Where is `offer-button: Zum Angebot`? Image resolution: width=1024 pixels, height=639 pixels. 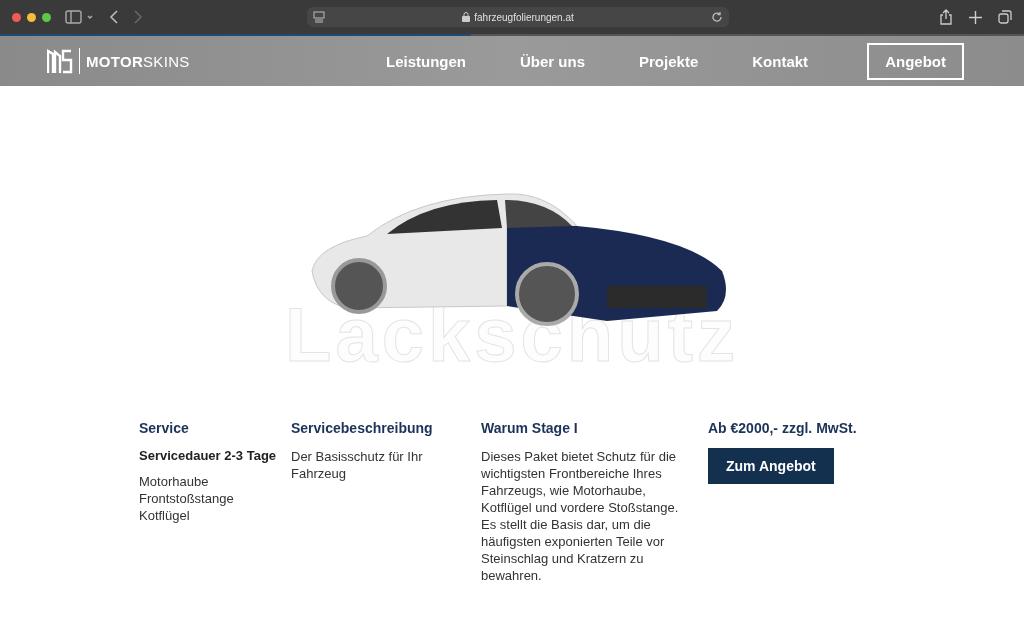
offer-button: Zum Angebot is located at coordinates (771, 466).